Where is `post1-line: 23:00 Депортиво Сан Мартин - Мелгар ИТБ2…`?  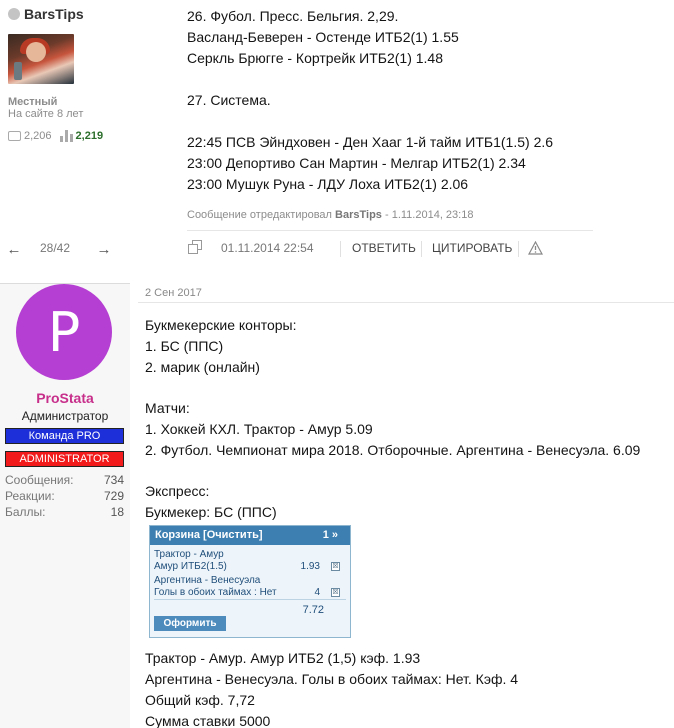
post1-line: 23:00 Депортиво Сан Мартин - Мелгар ИТБ2… is located at coordinates (356, 163).